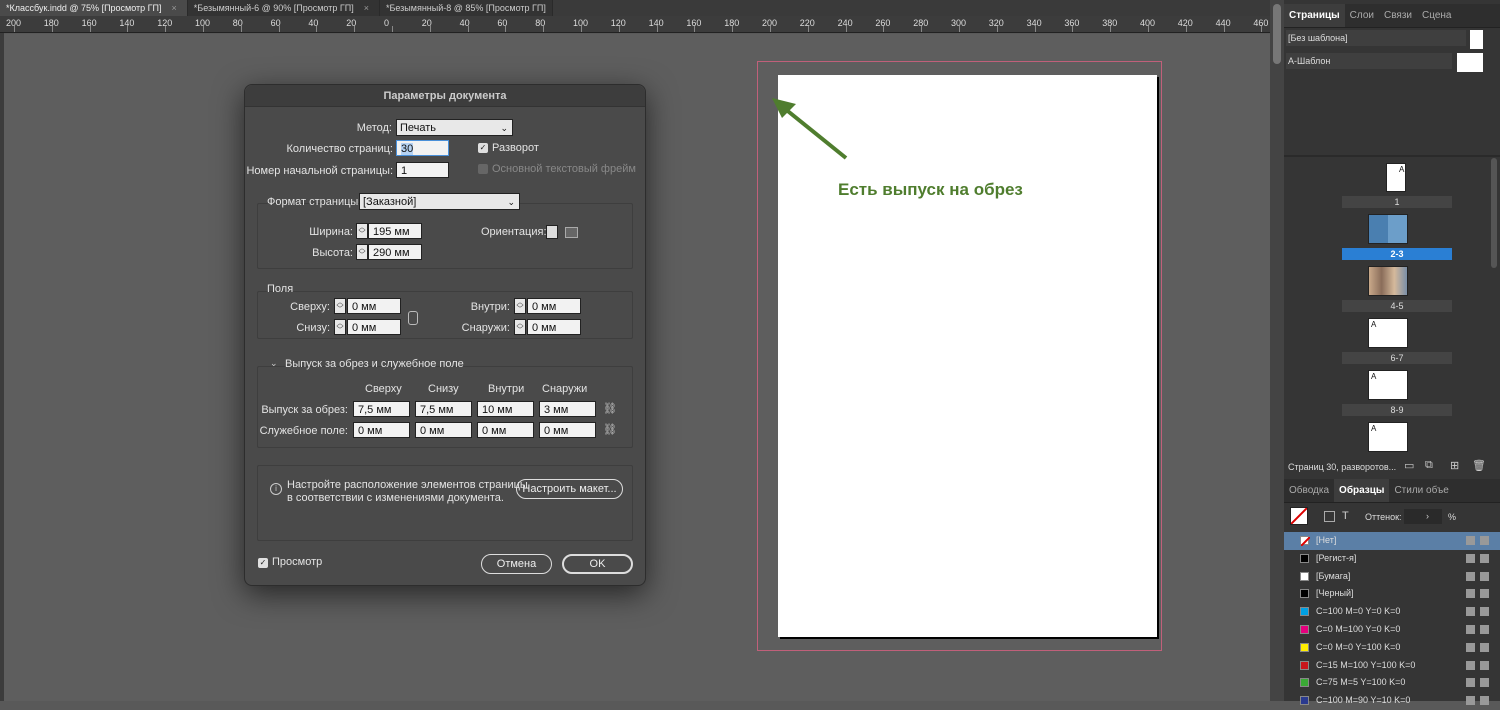 The image size is (1500, 710). I want to click on page-thumb-1: A, so click(1396, 177).